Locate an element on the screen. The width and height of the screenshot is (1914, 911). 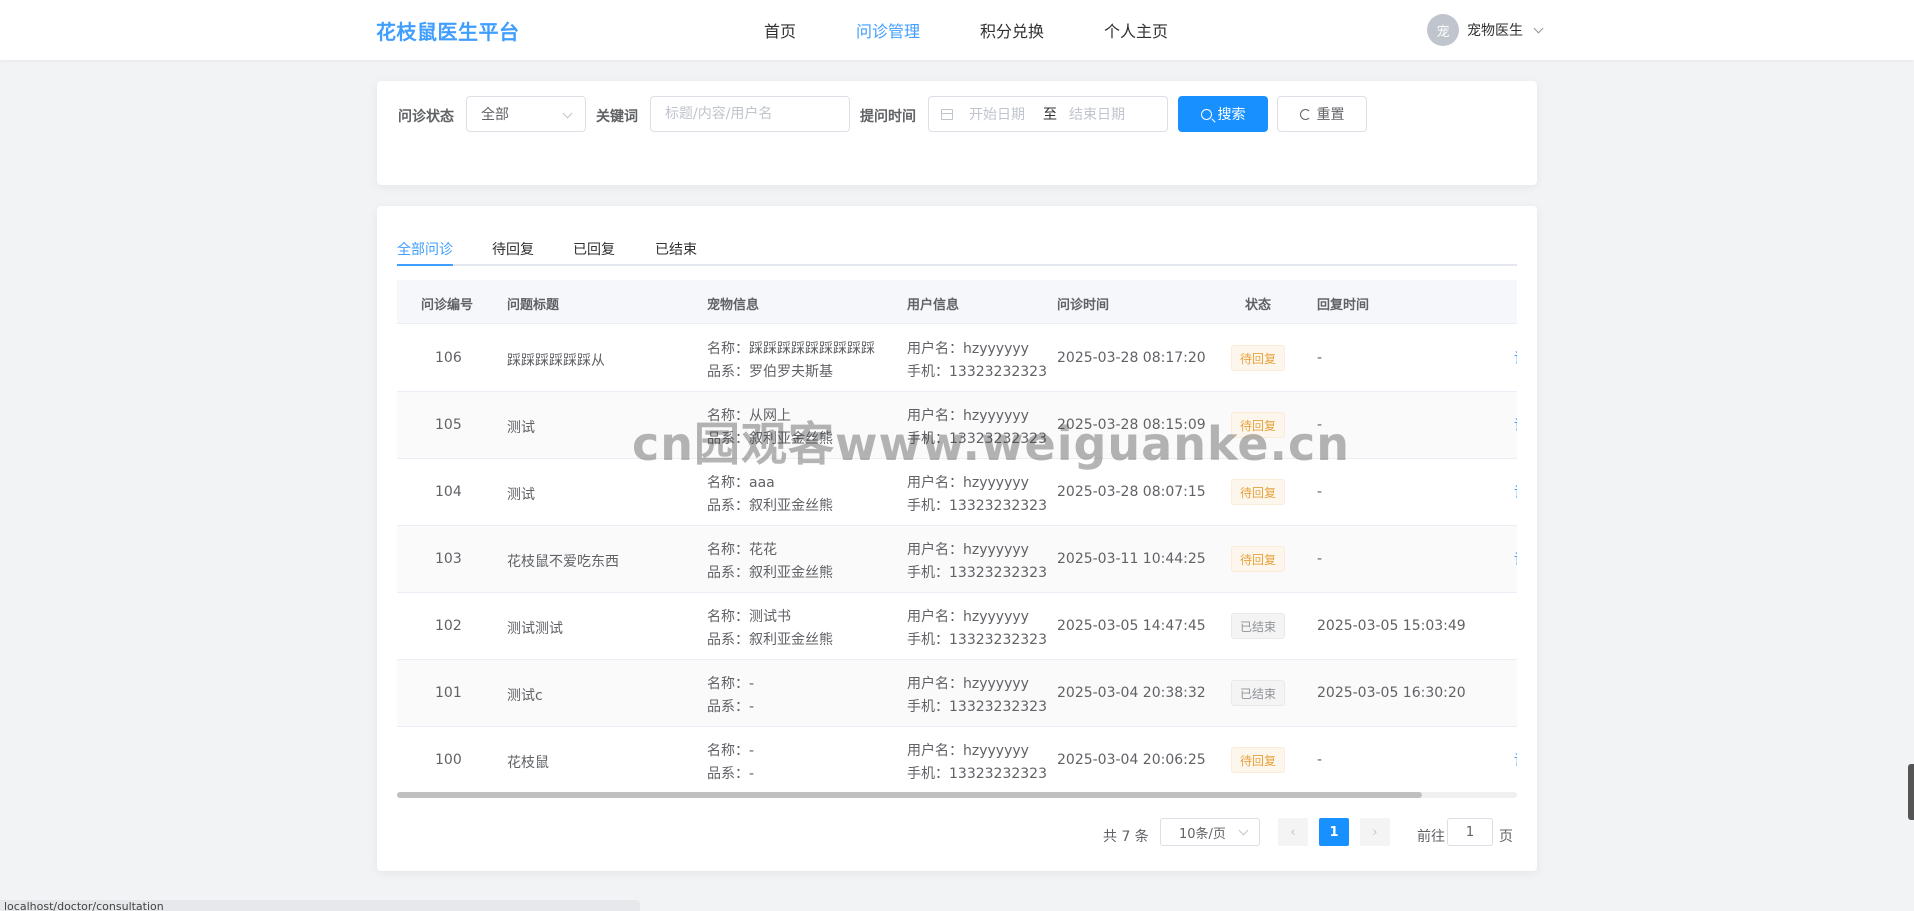
watermark: cn园观客www.weiguanke.cn is located at coordinates (991, 444).